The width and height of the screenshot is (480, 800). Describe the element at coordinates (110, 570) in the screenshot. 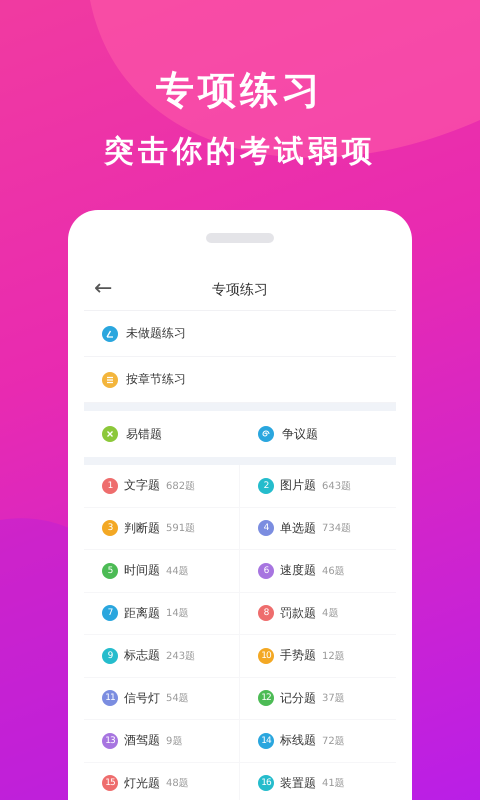

I see `number-badge: 5` at that location.